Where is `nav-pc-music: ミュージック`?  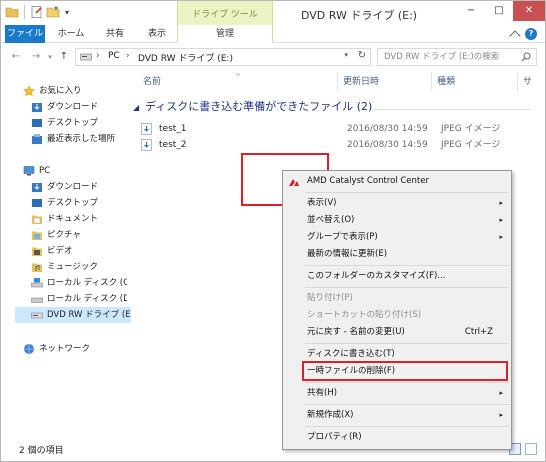 nav-pc-music: ミュージック is located at coordinates (79, 267).